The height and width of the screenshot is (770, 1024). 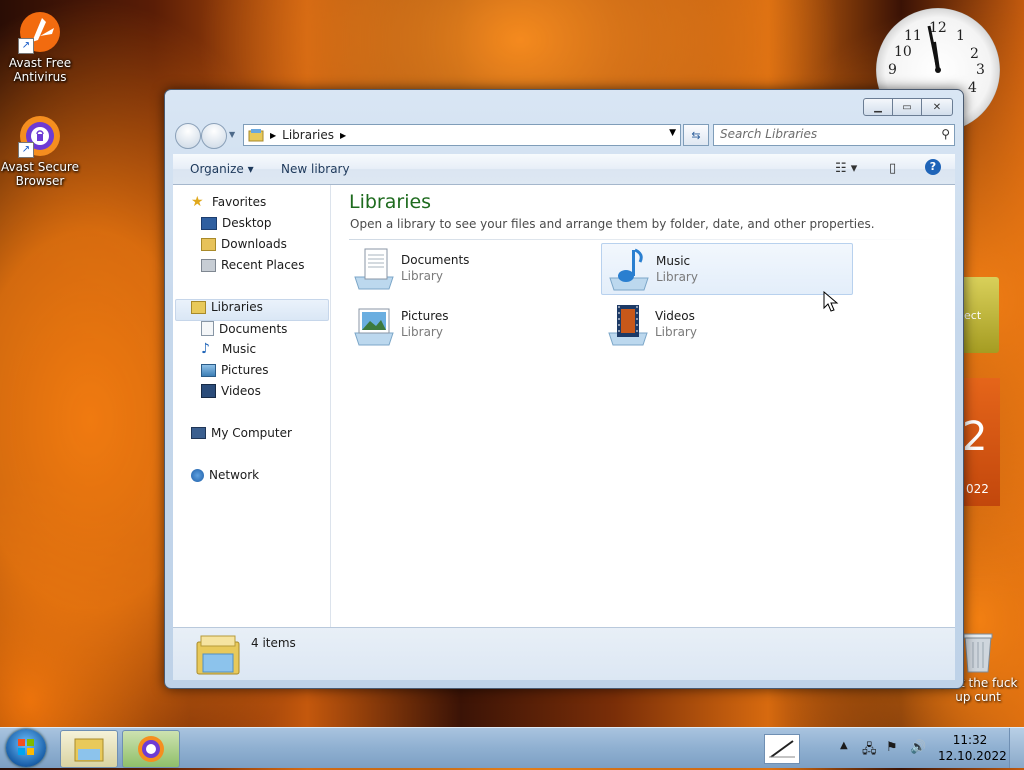 What do you see at coordinates (245, 370) in the screenshot?
I see `nav-label: Pictures` at bounding box center [245, 370].